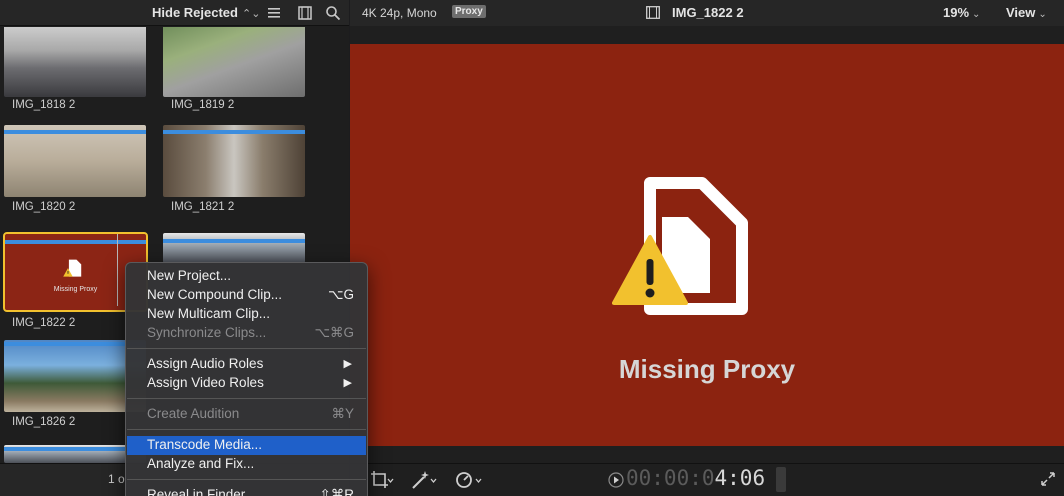 The width and height of the screenshot is (1064, 496). What do you see at coordinates (381, 480) in the screenshot?
I see `transform-crop-menu-icon` at bounding box center [381, 480].